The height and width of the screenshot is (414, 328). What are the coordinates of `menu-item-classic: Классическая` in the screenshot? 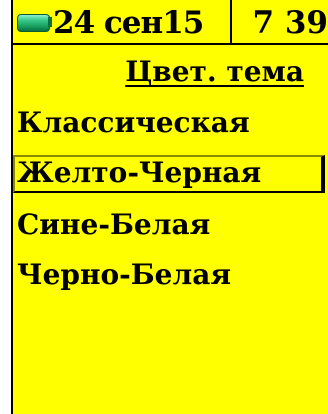 It's located at (169, 124).